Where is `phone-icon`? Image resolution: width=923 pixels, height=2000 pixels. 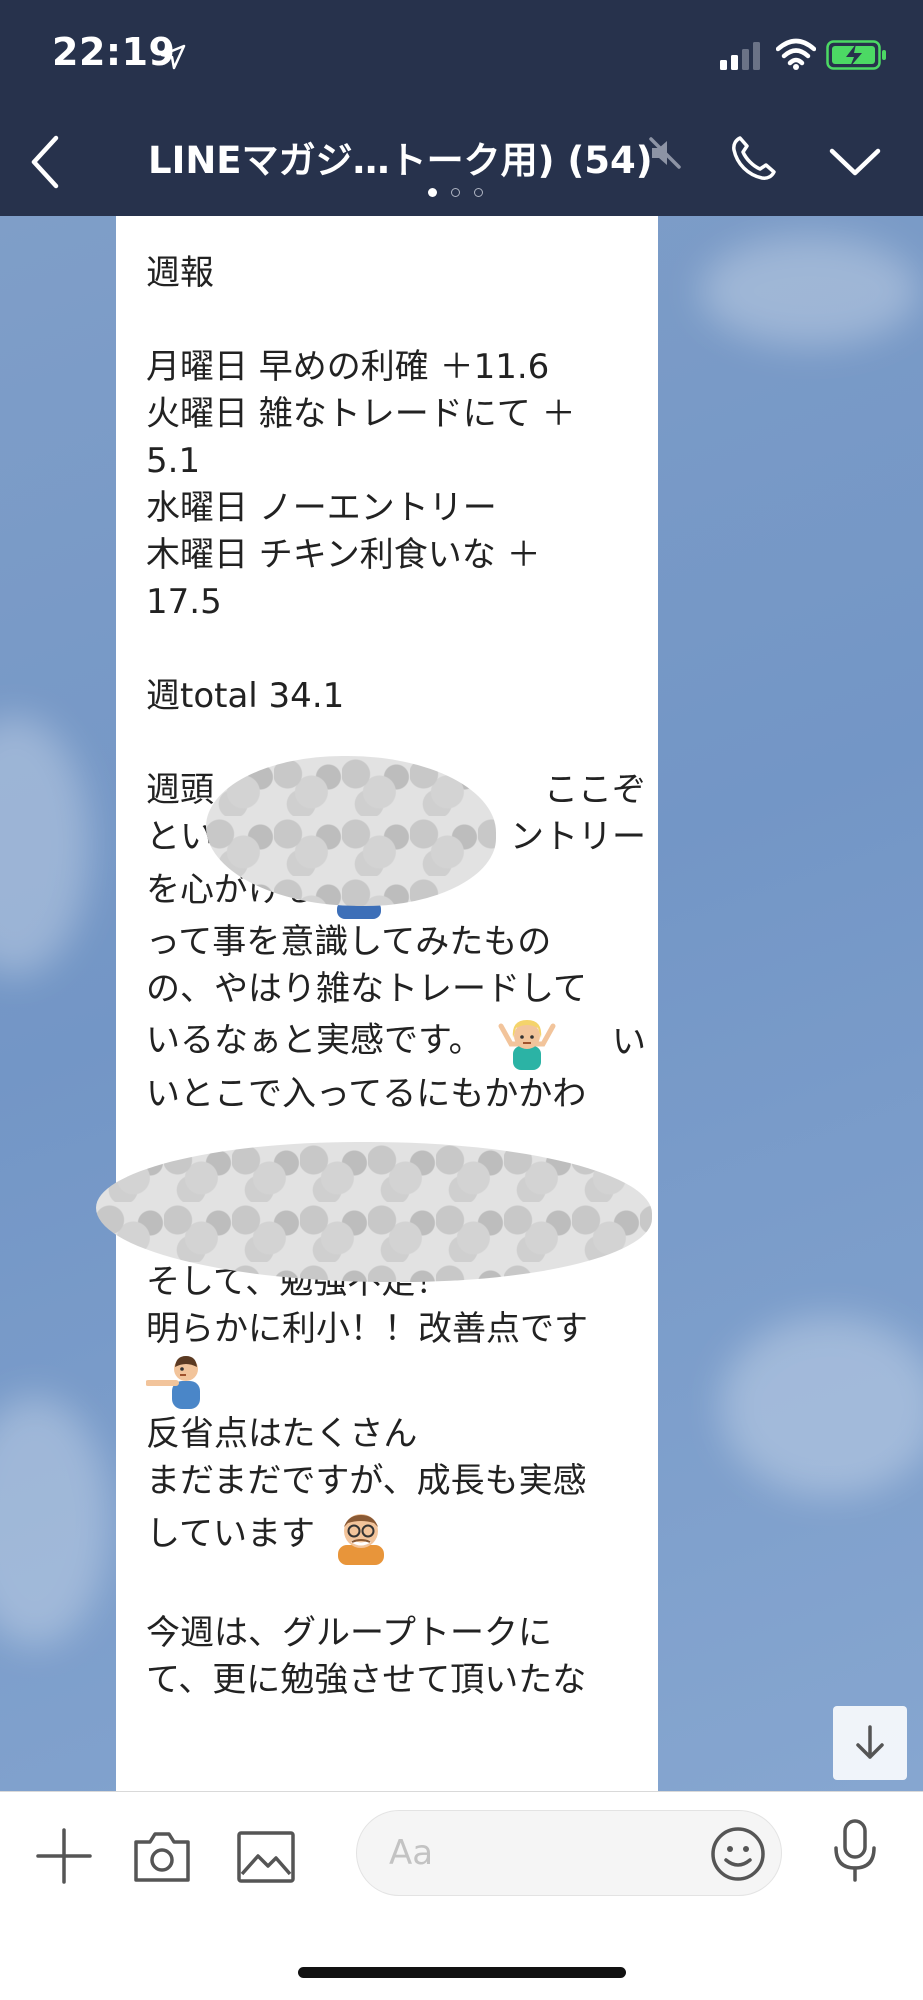
phone-icon is located at coordinates (753, 159).